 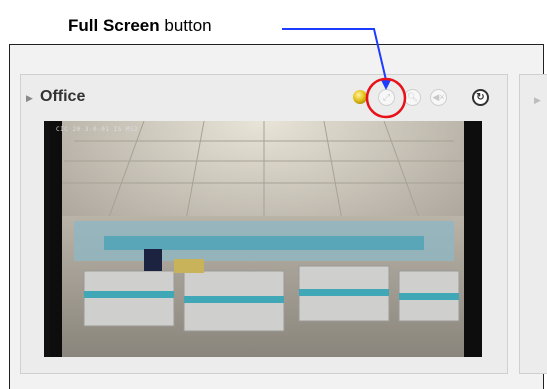 I want to click on callout-arrowhead, so click(x=386, y=85).